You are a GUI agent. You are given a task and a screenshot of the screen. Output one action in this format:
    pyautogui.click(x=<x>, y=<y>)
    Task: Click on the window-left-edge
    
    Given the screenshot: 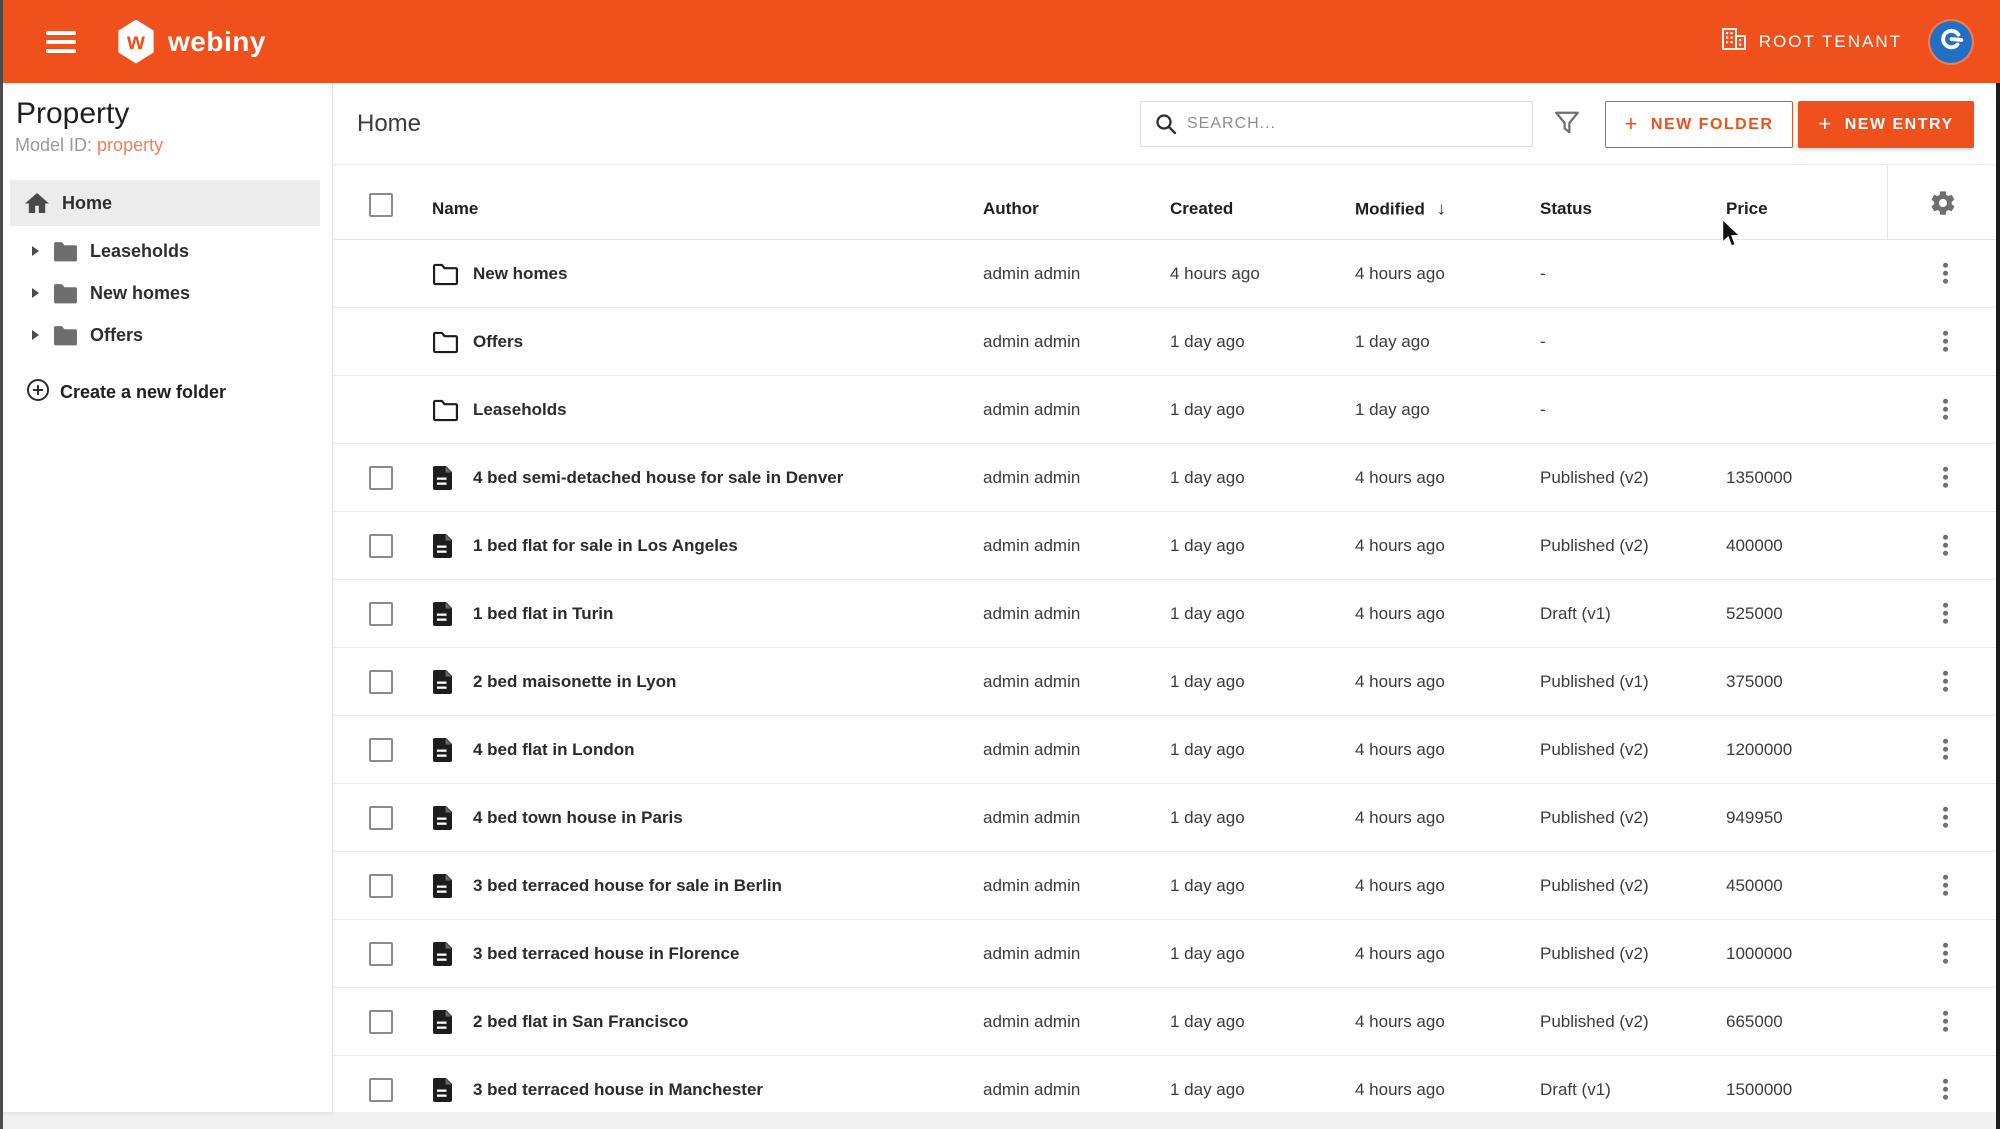 What is the action you would take?
    pyautogui.click(x=1, y=564)
    